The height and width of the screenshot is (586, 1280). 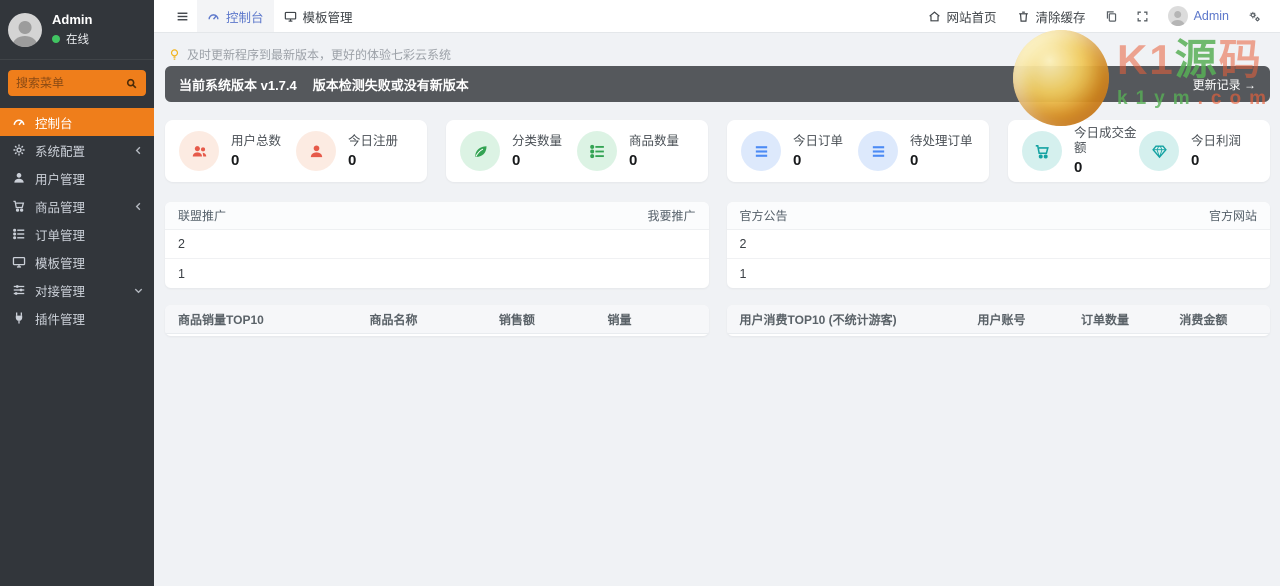 What do you see at coordinates (60, 151) in the screenshot?
I see `sidebar-item-label: 系统配置` at bounding box center [60, 151].